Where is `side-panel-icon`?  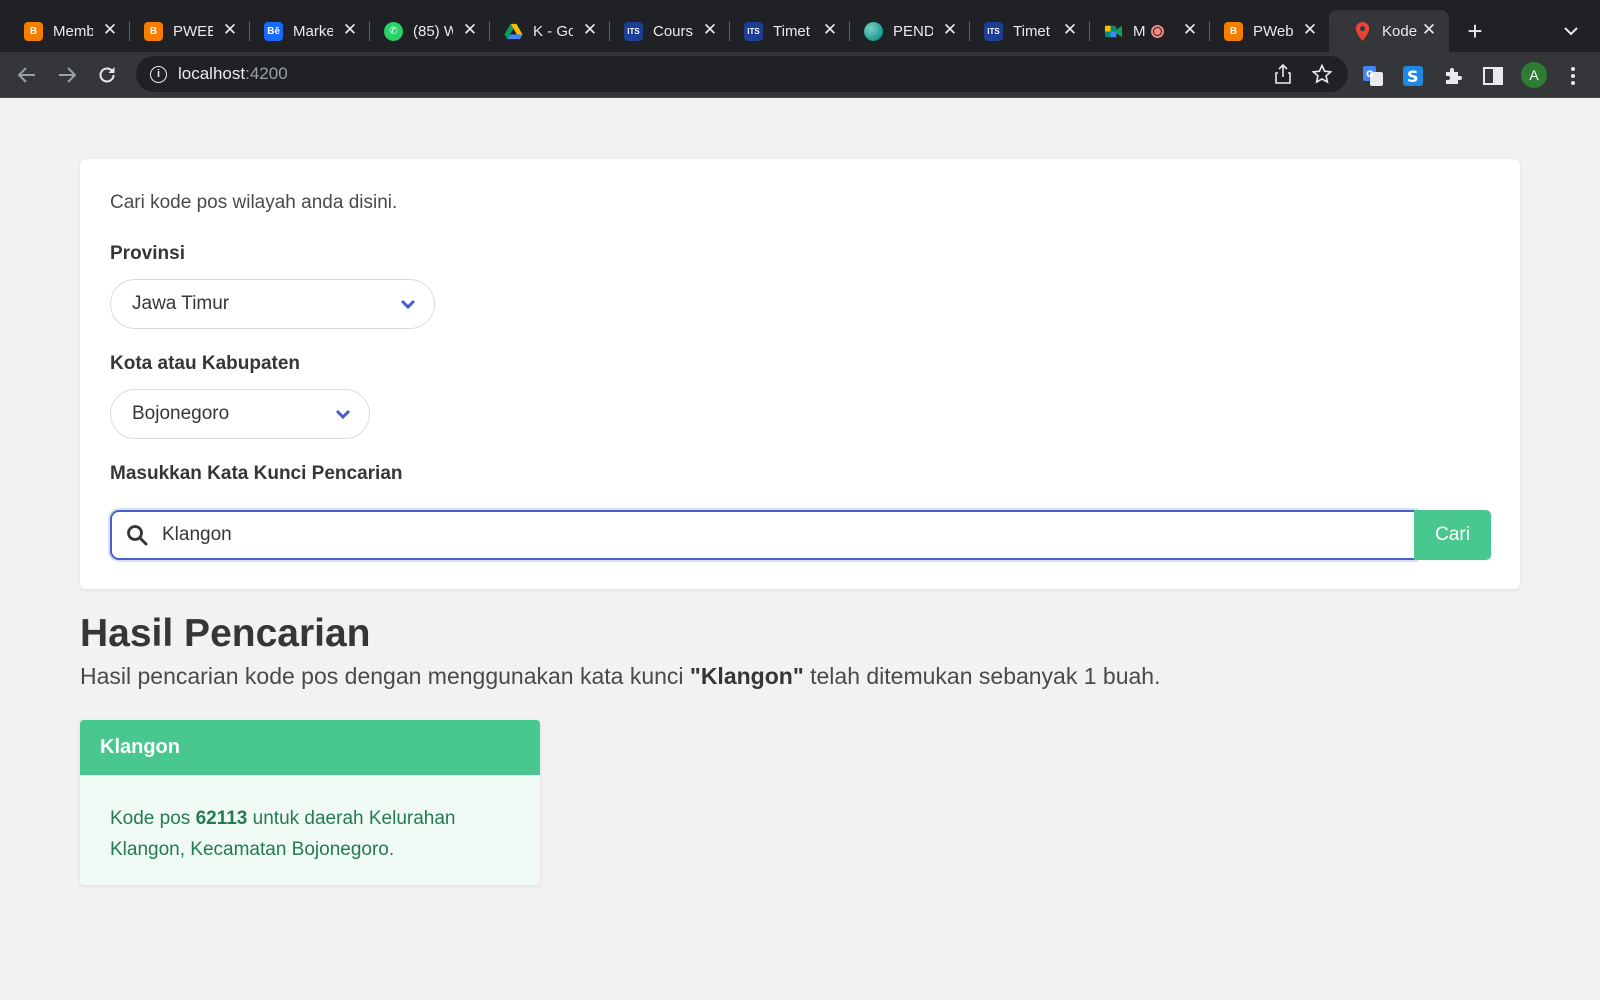 side-panel-icon is located at coordinates (1493, 76).